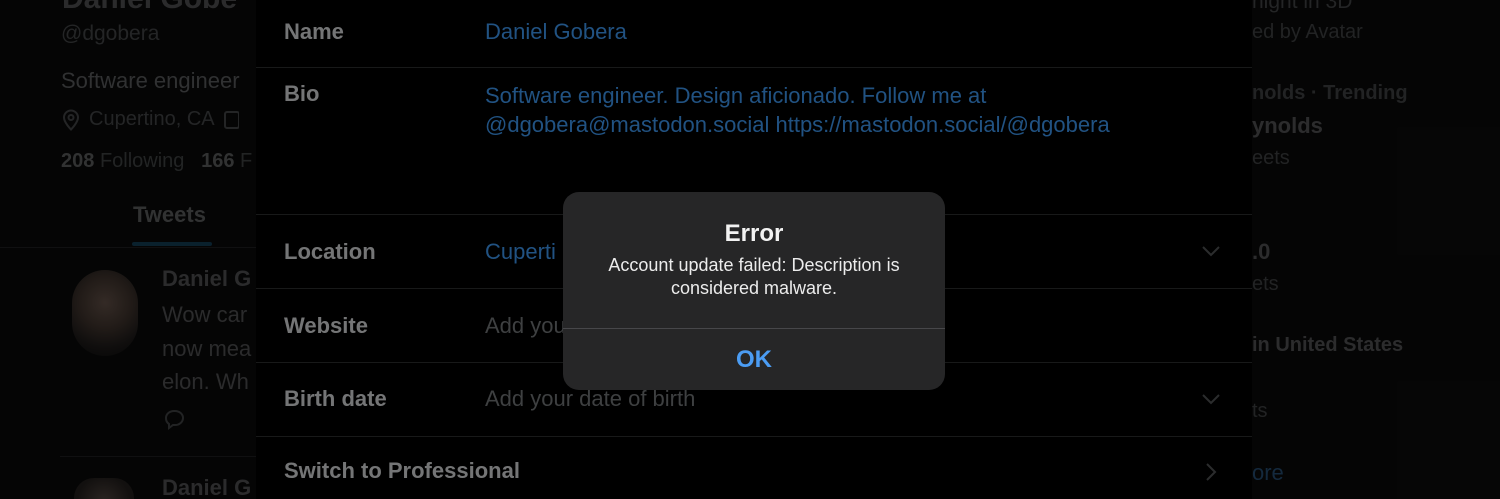 The image size is (1500, 499). I want to click on ok-button: OK, so click(754, 359).